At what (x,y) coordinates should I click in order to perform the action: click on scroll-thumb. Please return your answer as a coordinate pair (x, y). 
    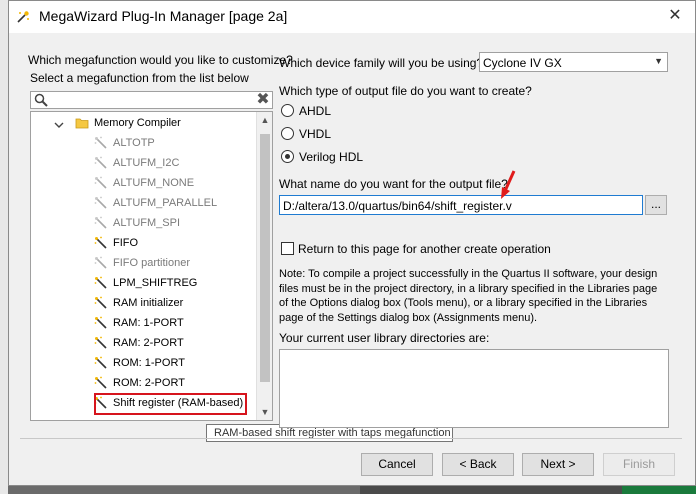
    Looking at the image, I should click on (265, 258).